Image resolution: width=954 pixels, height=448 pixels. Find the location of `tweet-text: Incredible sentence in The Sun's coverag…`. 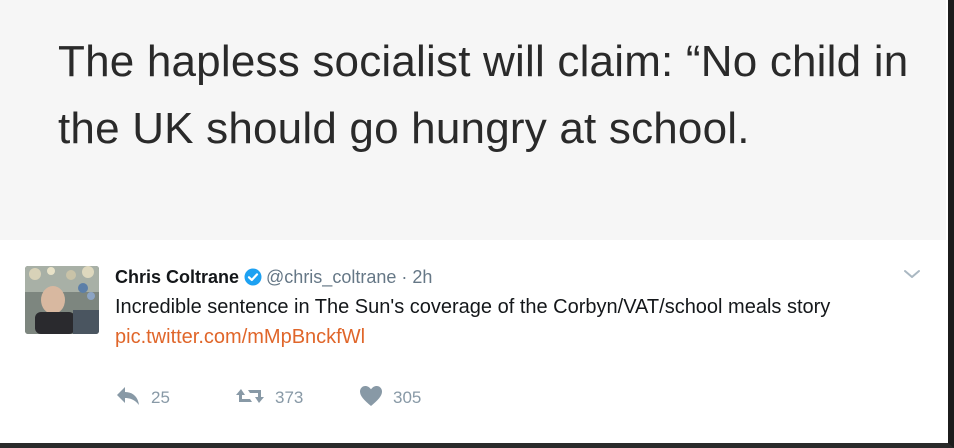

tweet-text: Incredible sentence in The Sun's coverag… is located at coordinates (473, 307).